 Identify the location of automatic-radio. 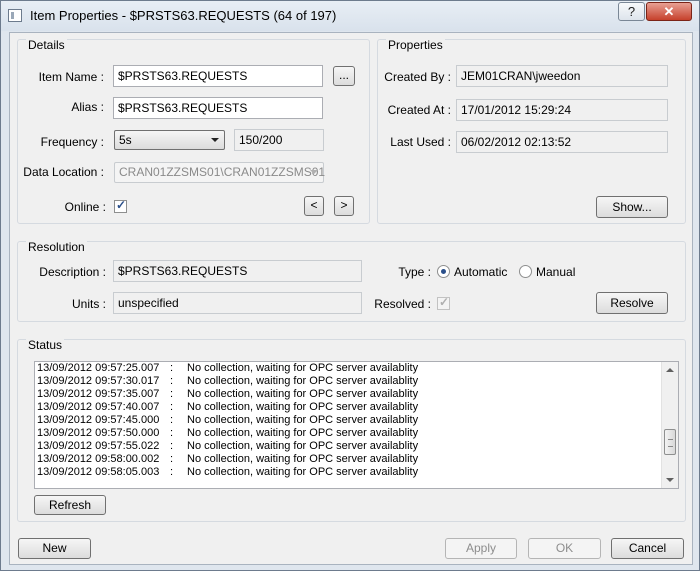
(443, 271).